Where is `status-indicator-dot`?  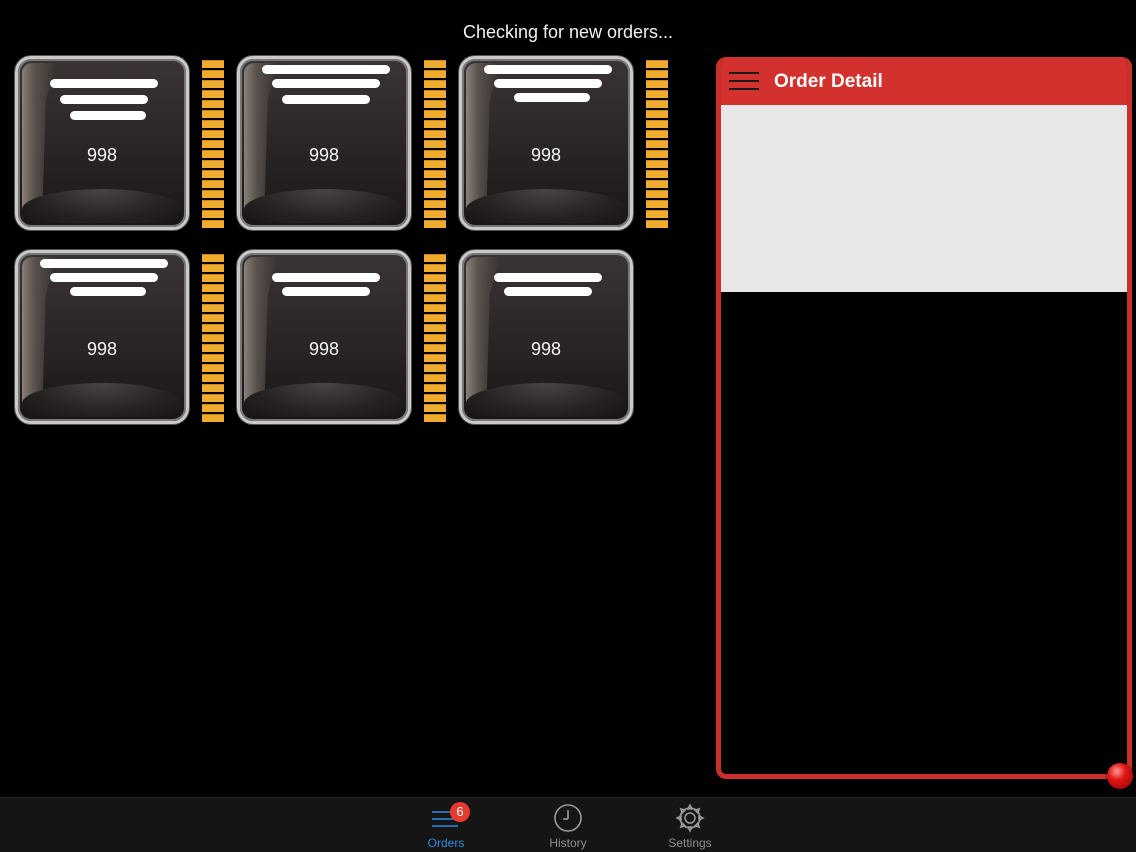
status-indicator-dot is located at coordinates (1120, 776).